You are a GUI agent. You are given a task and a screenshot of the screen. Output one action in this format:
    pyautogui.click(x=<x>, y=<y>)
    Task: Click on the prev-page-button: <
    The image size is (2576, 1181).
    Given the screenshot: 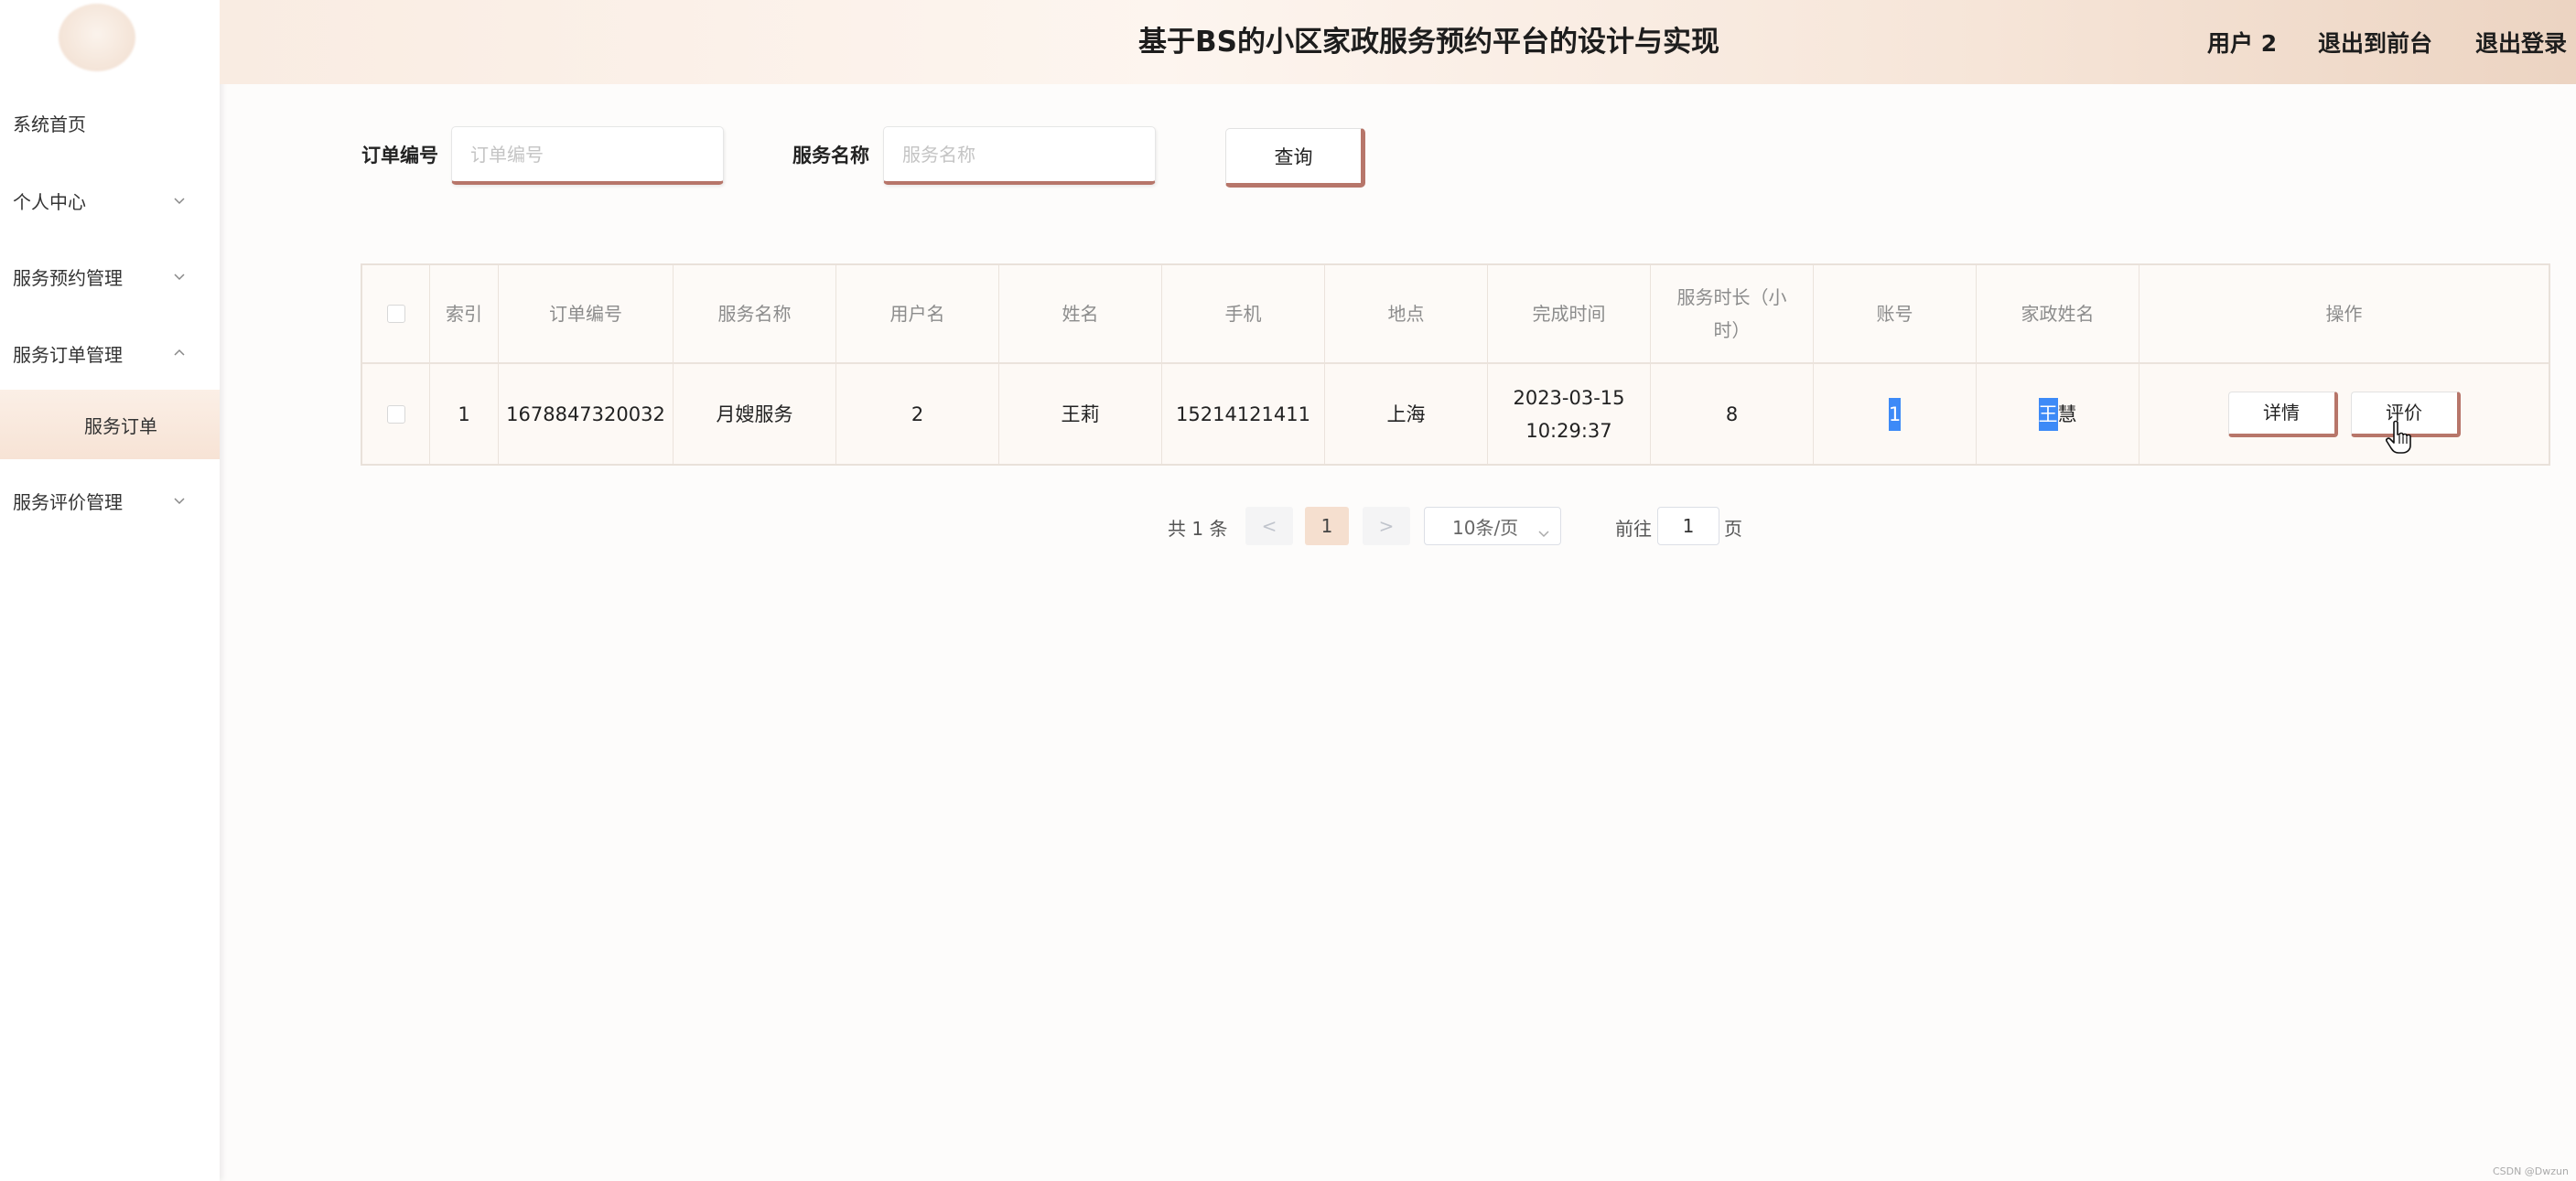 What is the action you would take?
    pyautogui.click(x=1269, y=526)
    